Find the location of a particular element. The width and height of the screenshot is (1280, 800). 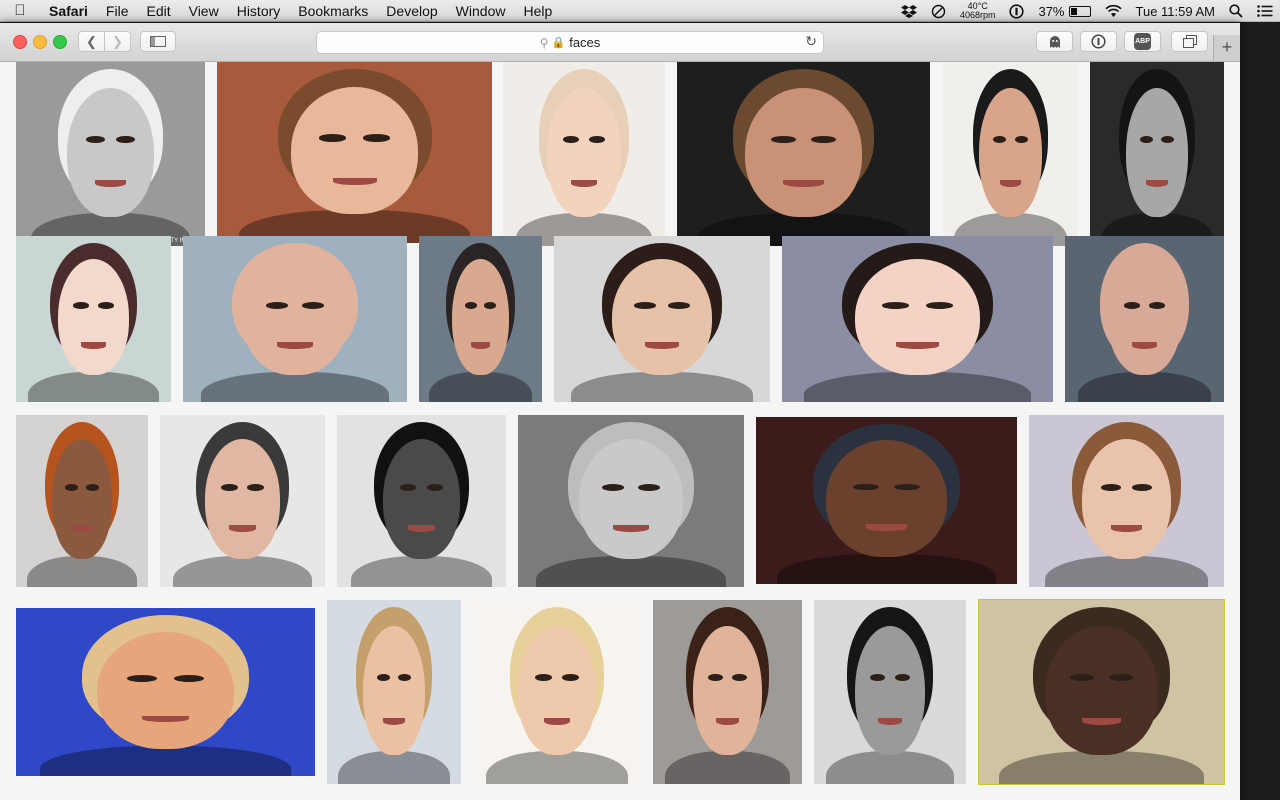

maximize-window-button is located at coordinates (60, 42).